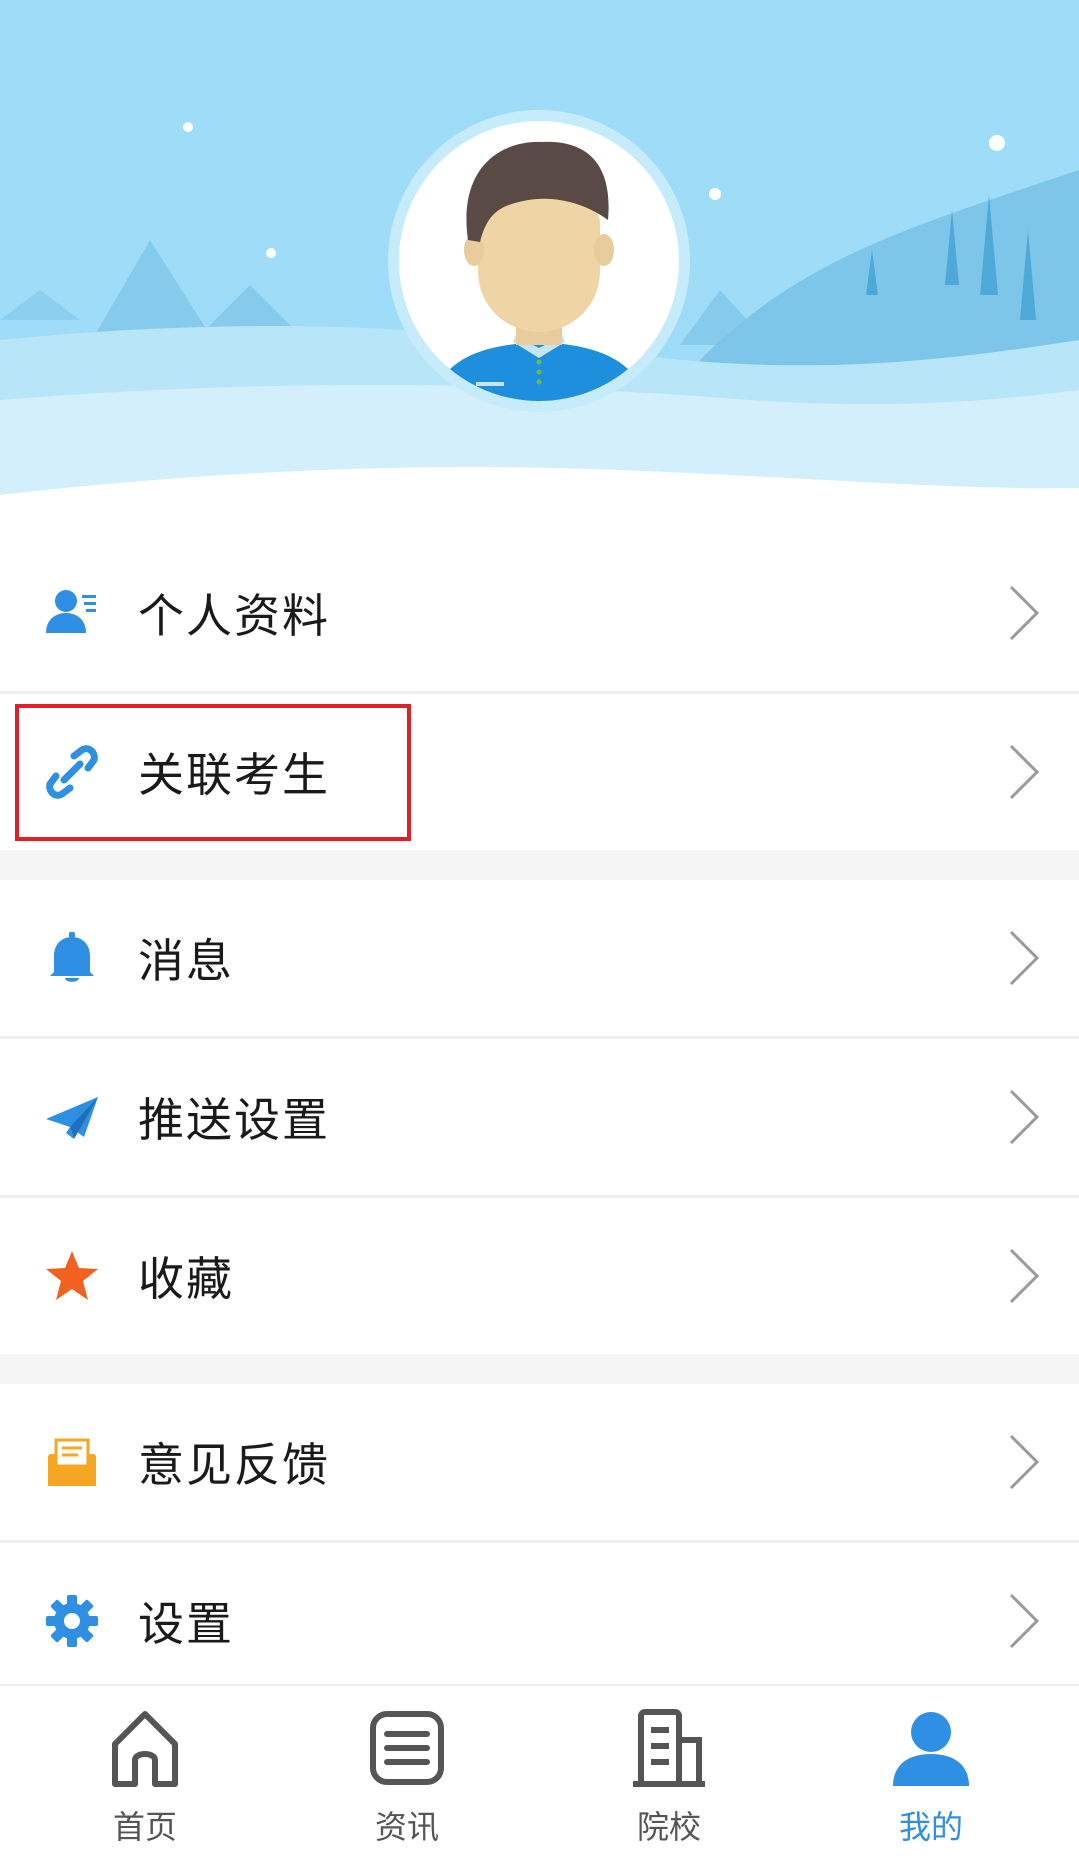  I want to click on tab-label: 院校, so click(668, 1827).